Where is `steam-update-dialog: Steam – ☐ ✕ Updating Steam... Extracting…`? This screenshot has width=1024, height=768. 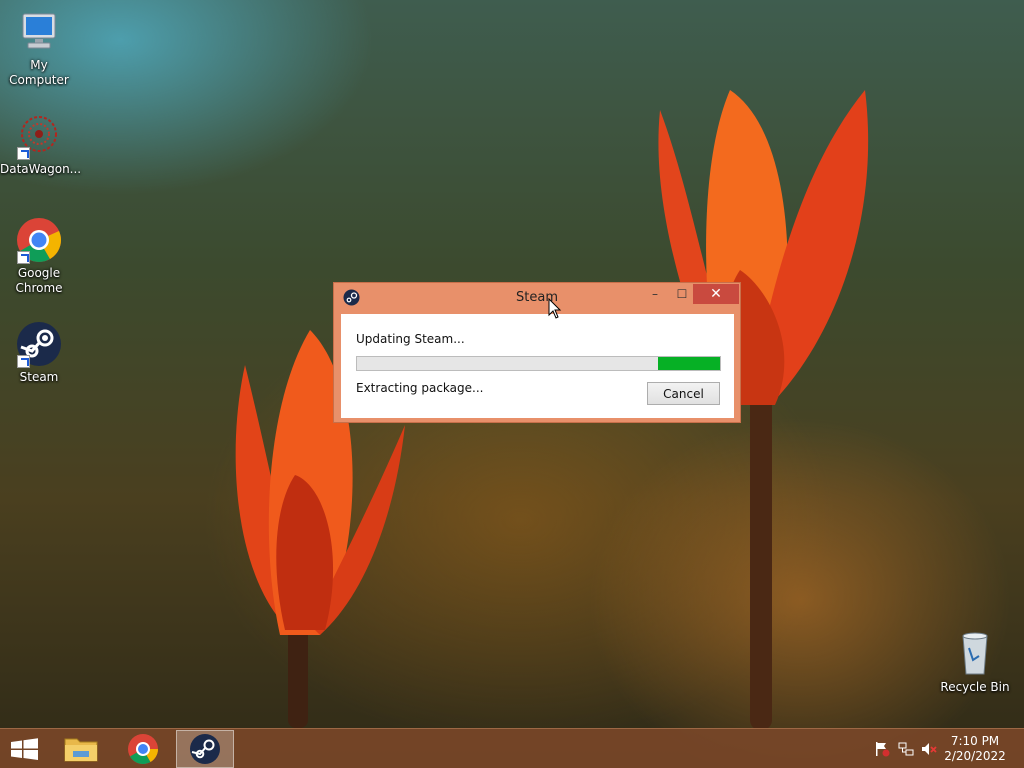 steam-update-dialog: Steam – ☐ ✕ Updating Steam... Extracting… is located at coordinates (537, 352).